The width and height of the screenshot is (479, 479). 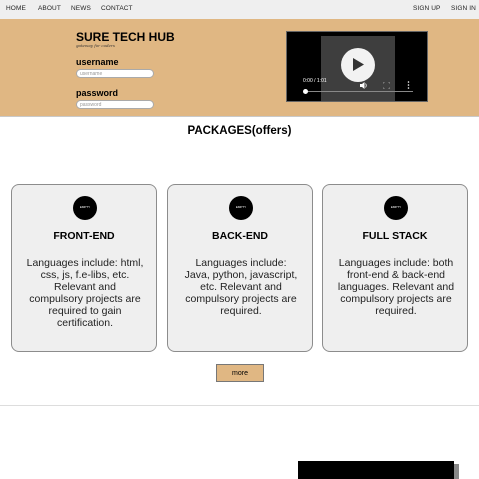 What do you see at coordinates (239, 9) in the screenshot?
I see `top-navigation: HOME ABOUT NEWS CONTACT SIGN UP SIGN IN` at bounding box center [239, 9].